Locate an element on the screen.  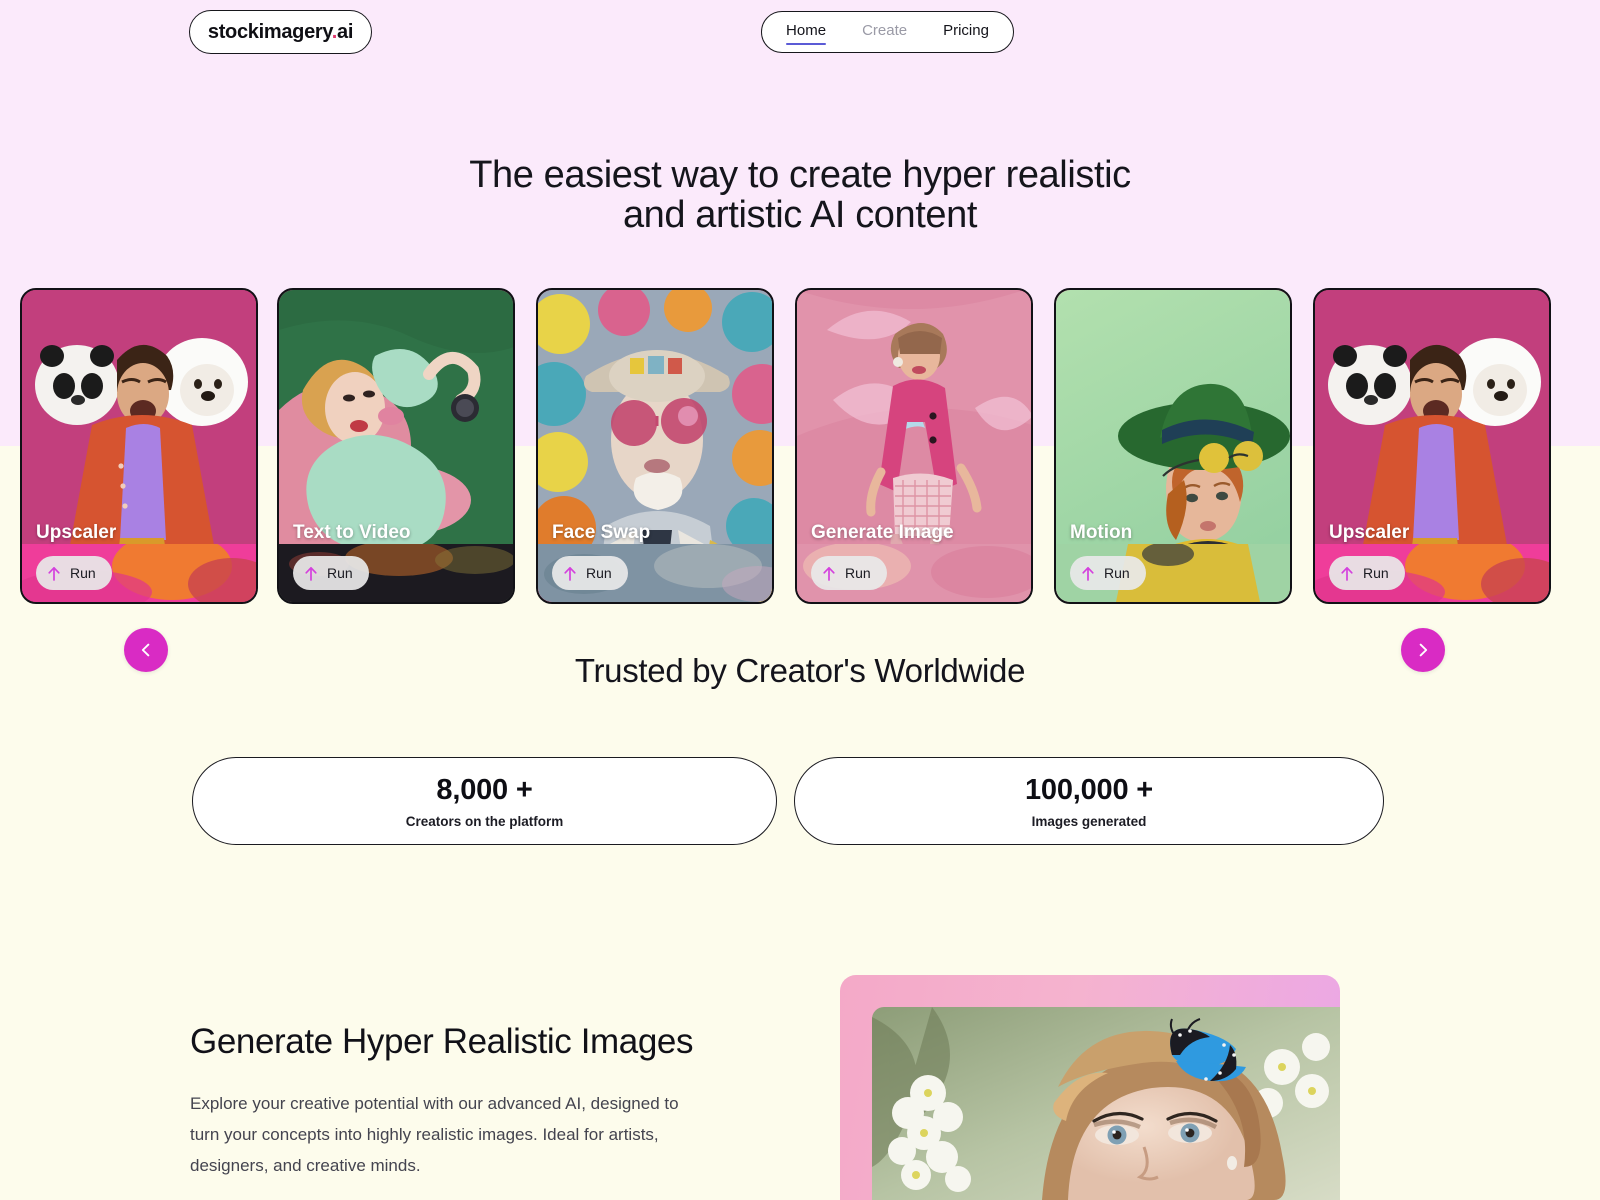
stat-card-creators: 8,000 + Creators on the platform is located at coordinates (484, 801).